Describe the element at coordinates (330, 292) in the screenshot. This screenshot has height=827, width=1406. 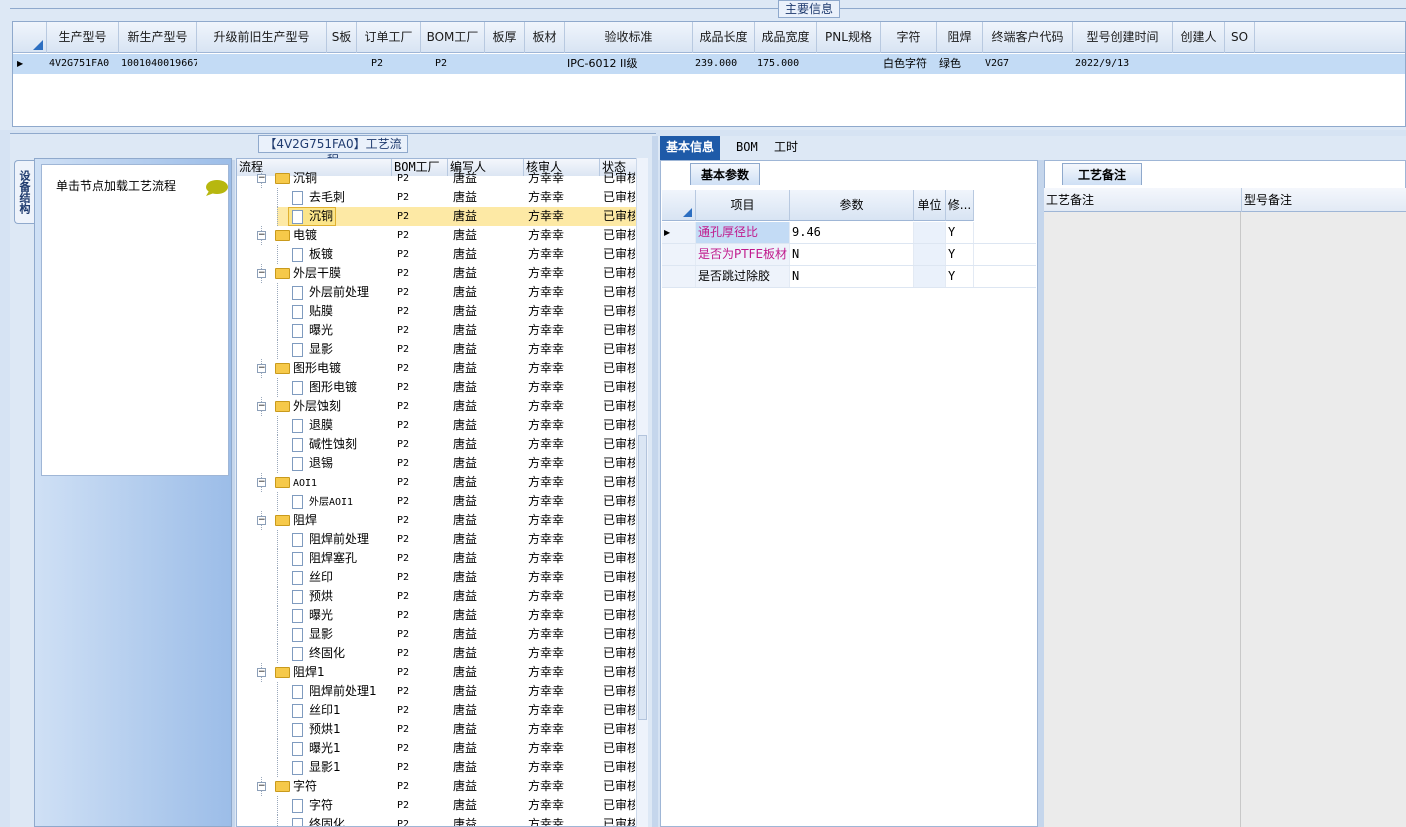
I see `tree-node: 外层前处理` at that location.